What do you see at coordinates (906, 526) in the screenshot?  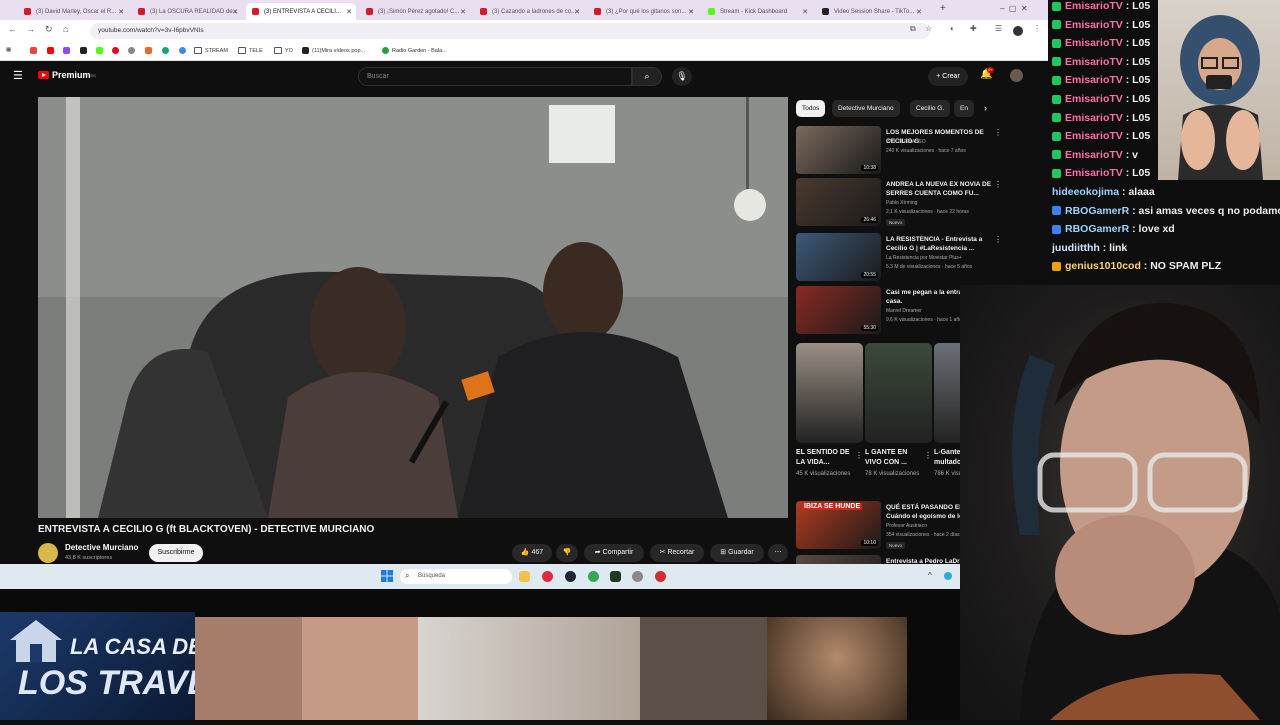 I see `recommended-channel: Profesor Austriaco` at bounding box center [906, 526].